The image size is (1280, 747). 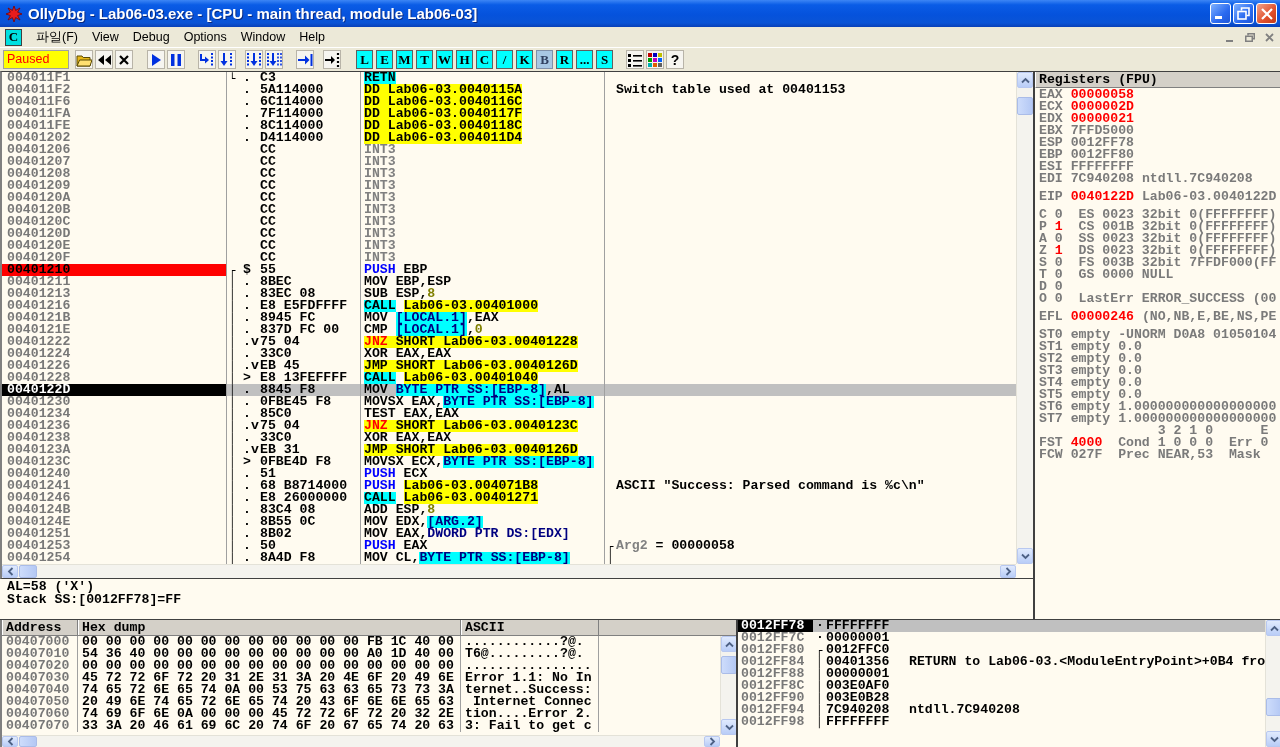 What do you see at coordinates (1051, 359) in the screenshot?
I see `fpu-register-name: ST2` at bounding box center [1051, 359].